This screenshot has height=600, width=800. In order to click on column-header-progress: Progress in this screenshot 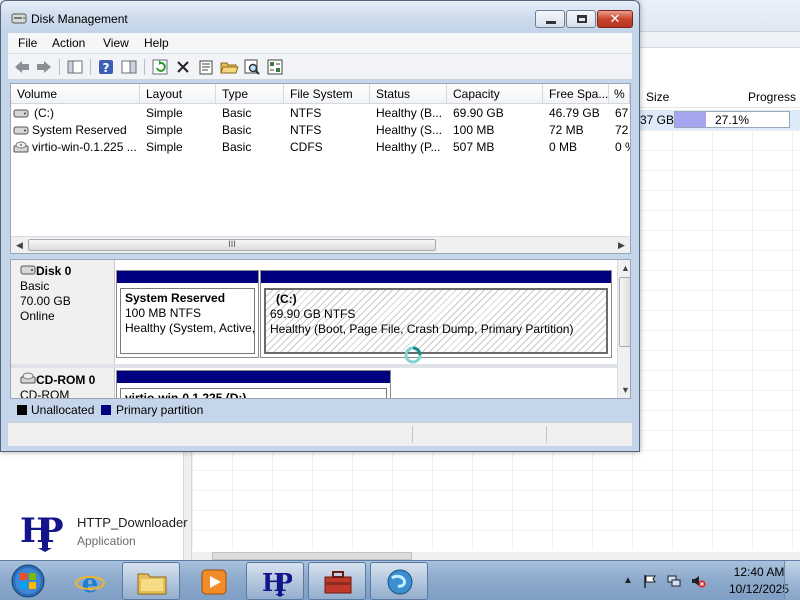, I will do `click(772, 97)`.